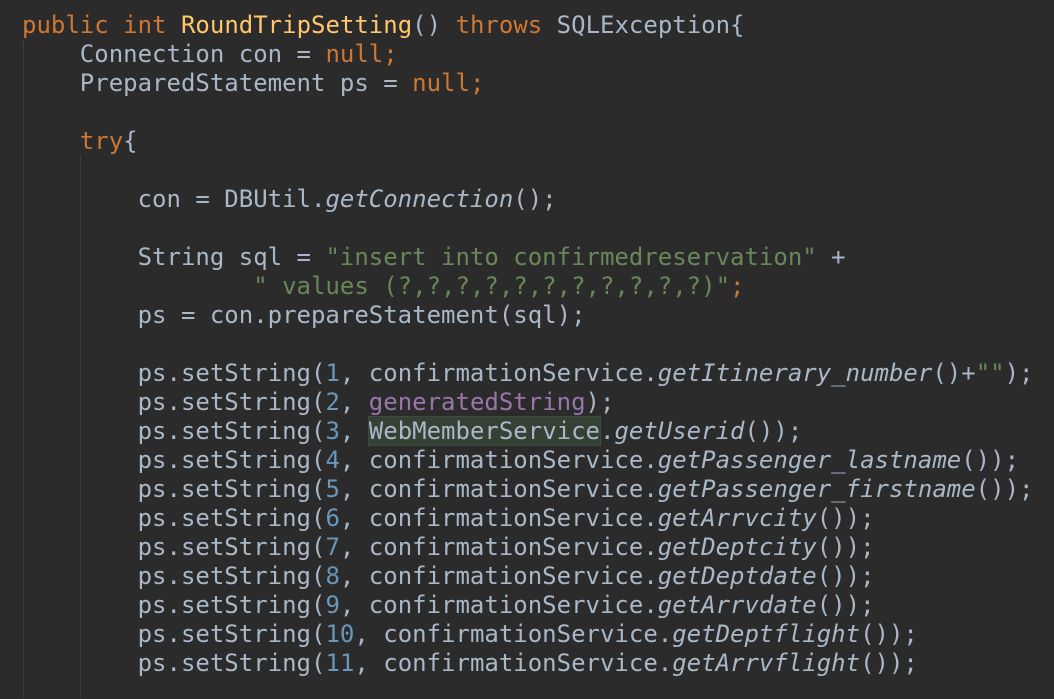  What do you see at coordinates (332, 373) in the screenshot?
I see `code-token: 1` at bounding box center [332, 373].